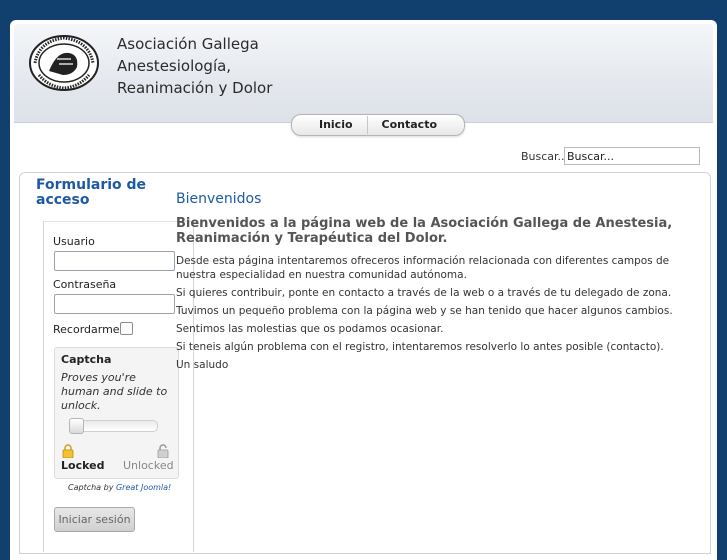 This screenshot has width=727, height=560. Describe the element at coordinates (163, 451) in the screenshot. I see `lock-open-icon` at that location.